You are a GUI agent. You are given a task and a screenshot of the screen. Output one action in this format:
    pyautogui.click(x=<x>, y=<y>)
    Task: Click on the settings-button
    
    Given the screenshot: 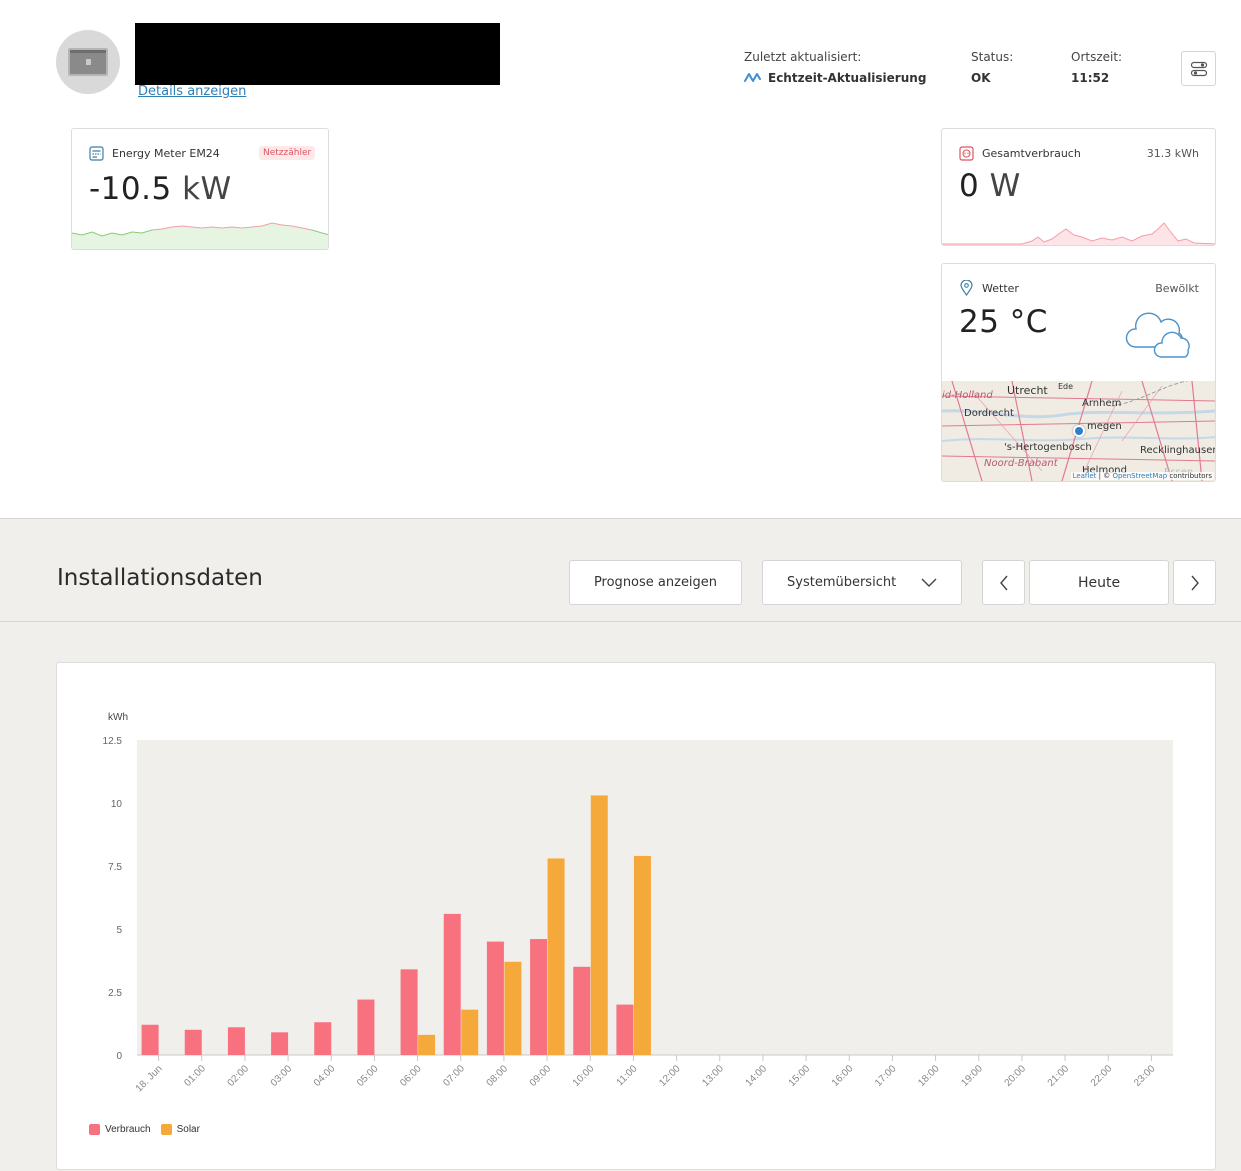 What is the action you would take?
    pyautogui.click(x=1198, y=68)
    